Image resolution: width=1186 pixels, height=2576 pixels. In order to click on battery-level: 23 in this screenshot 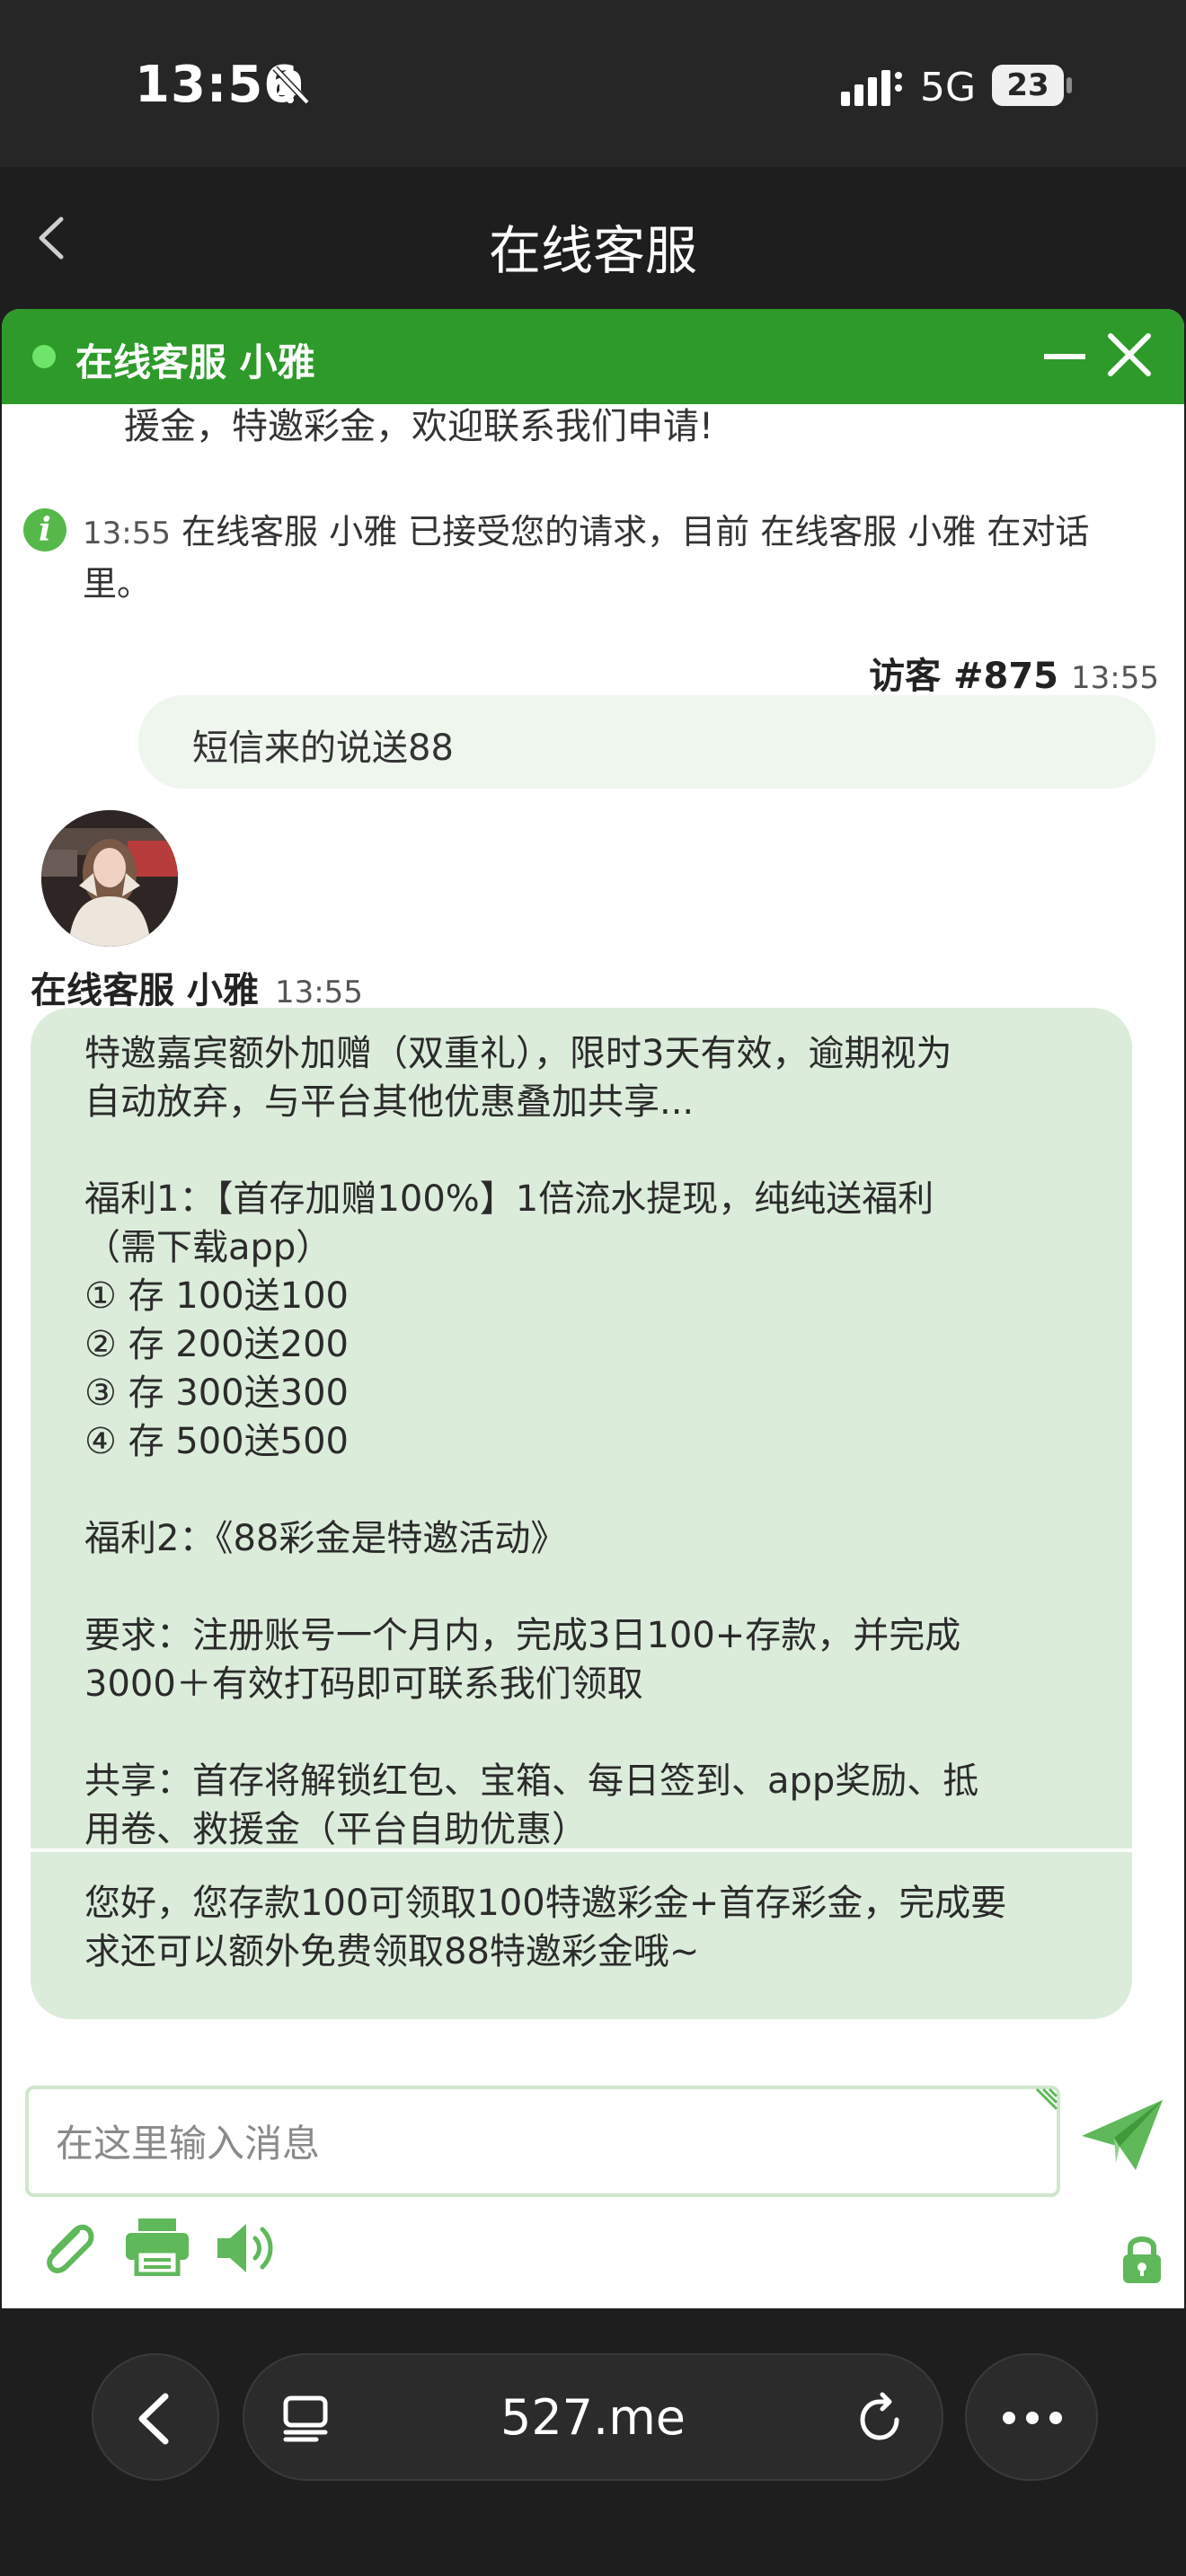, I will do `click(1028, 85)`.